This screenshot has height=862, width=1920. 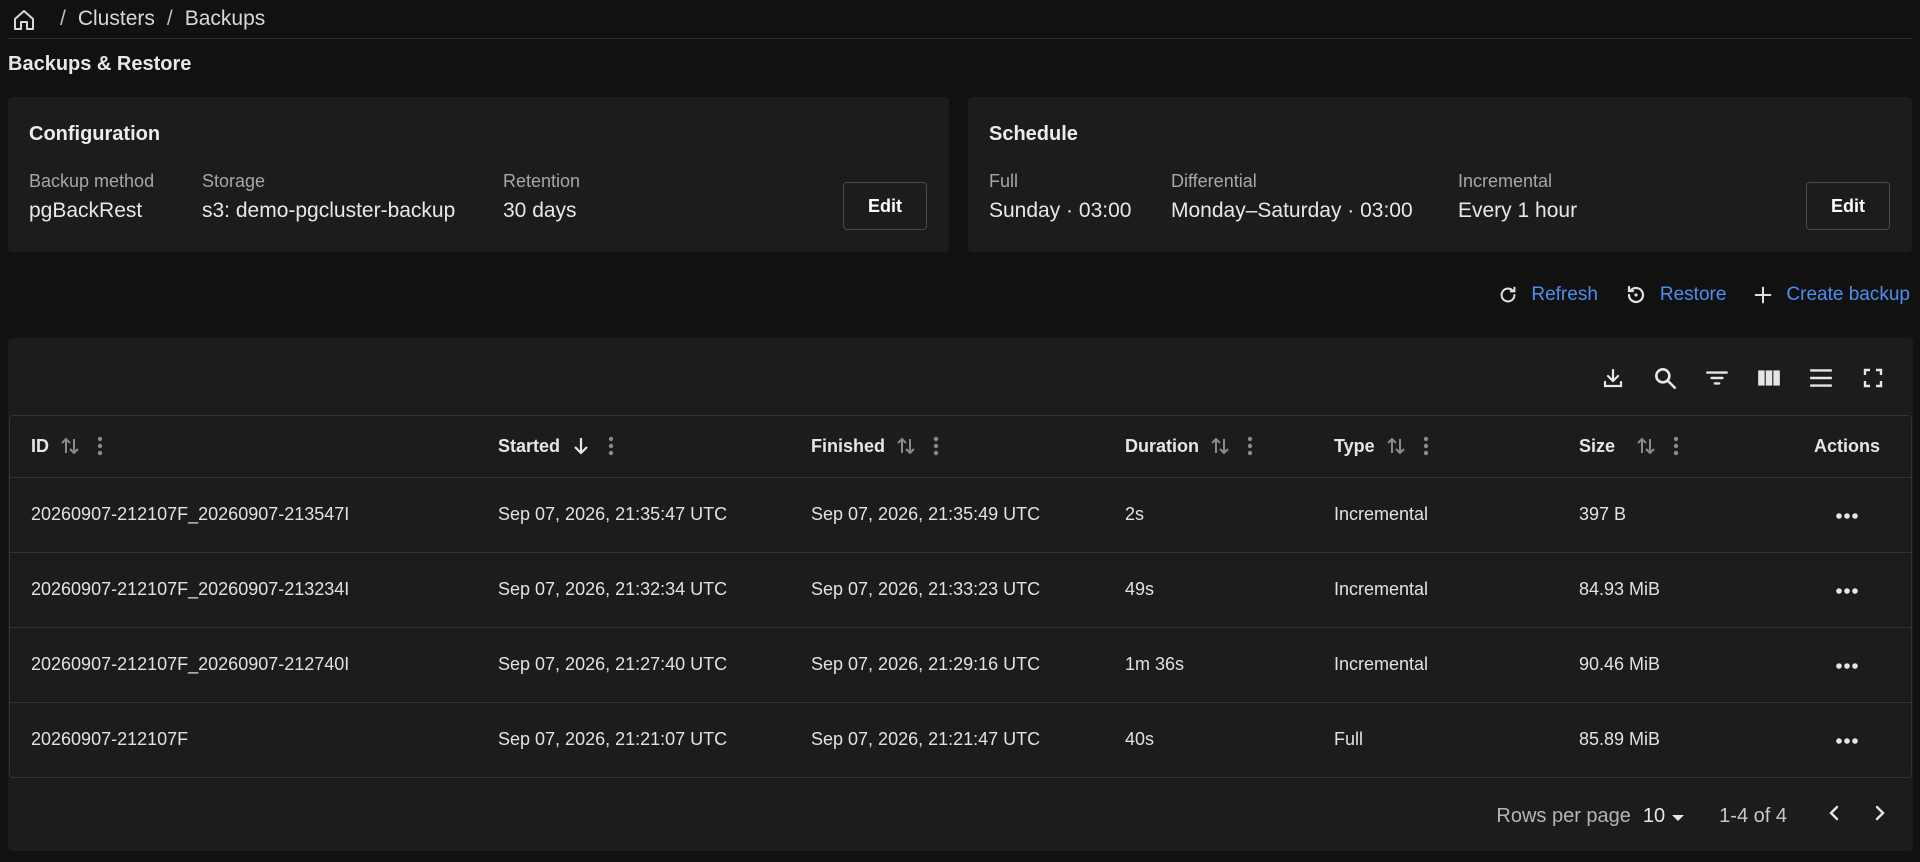 I want to click on field-value: pgBackRest, so click(x=86, y=210).